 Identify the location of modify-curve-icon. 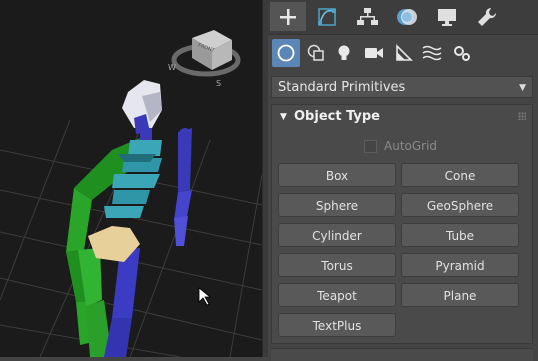
(327, 16).